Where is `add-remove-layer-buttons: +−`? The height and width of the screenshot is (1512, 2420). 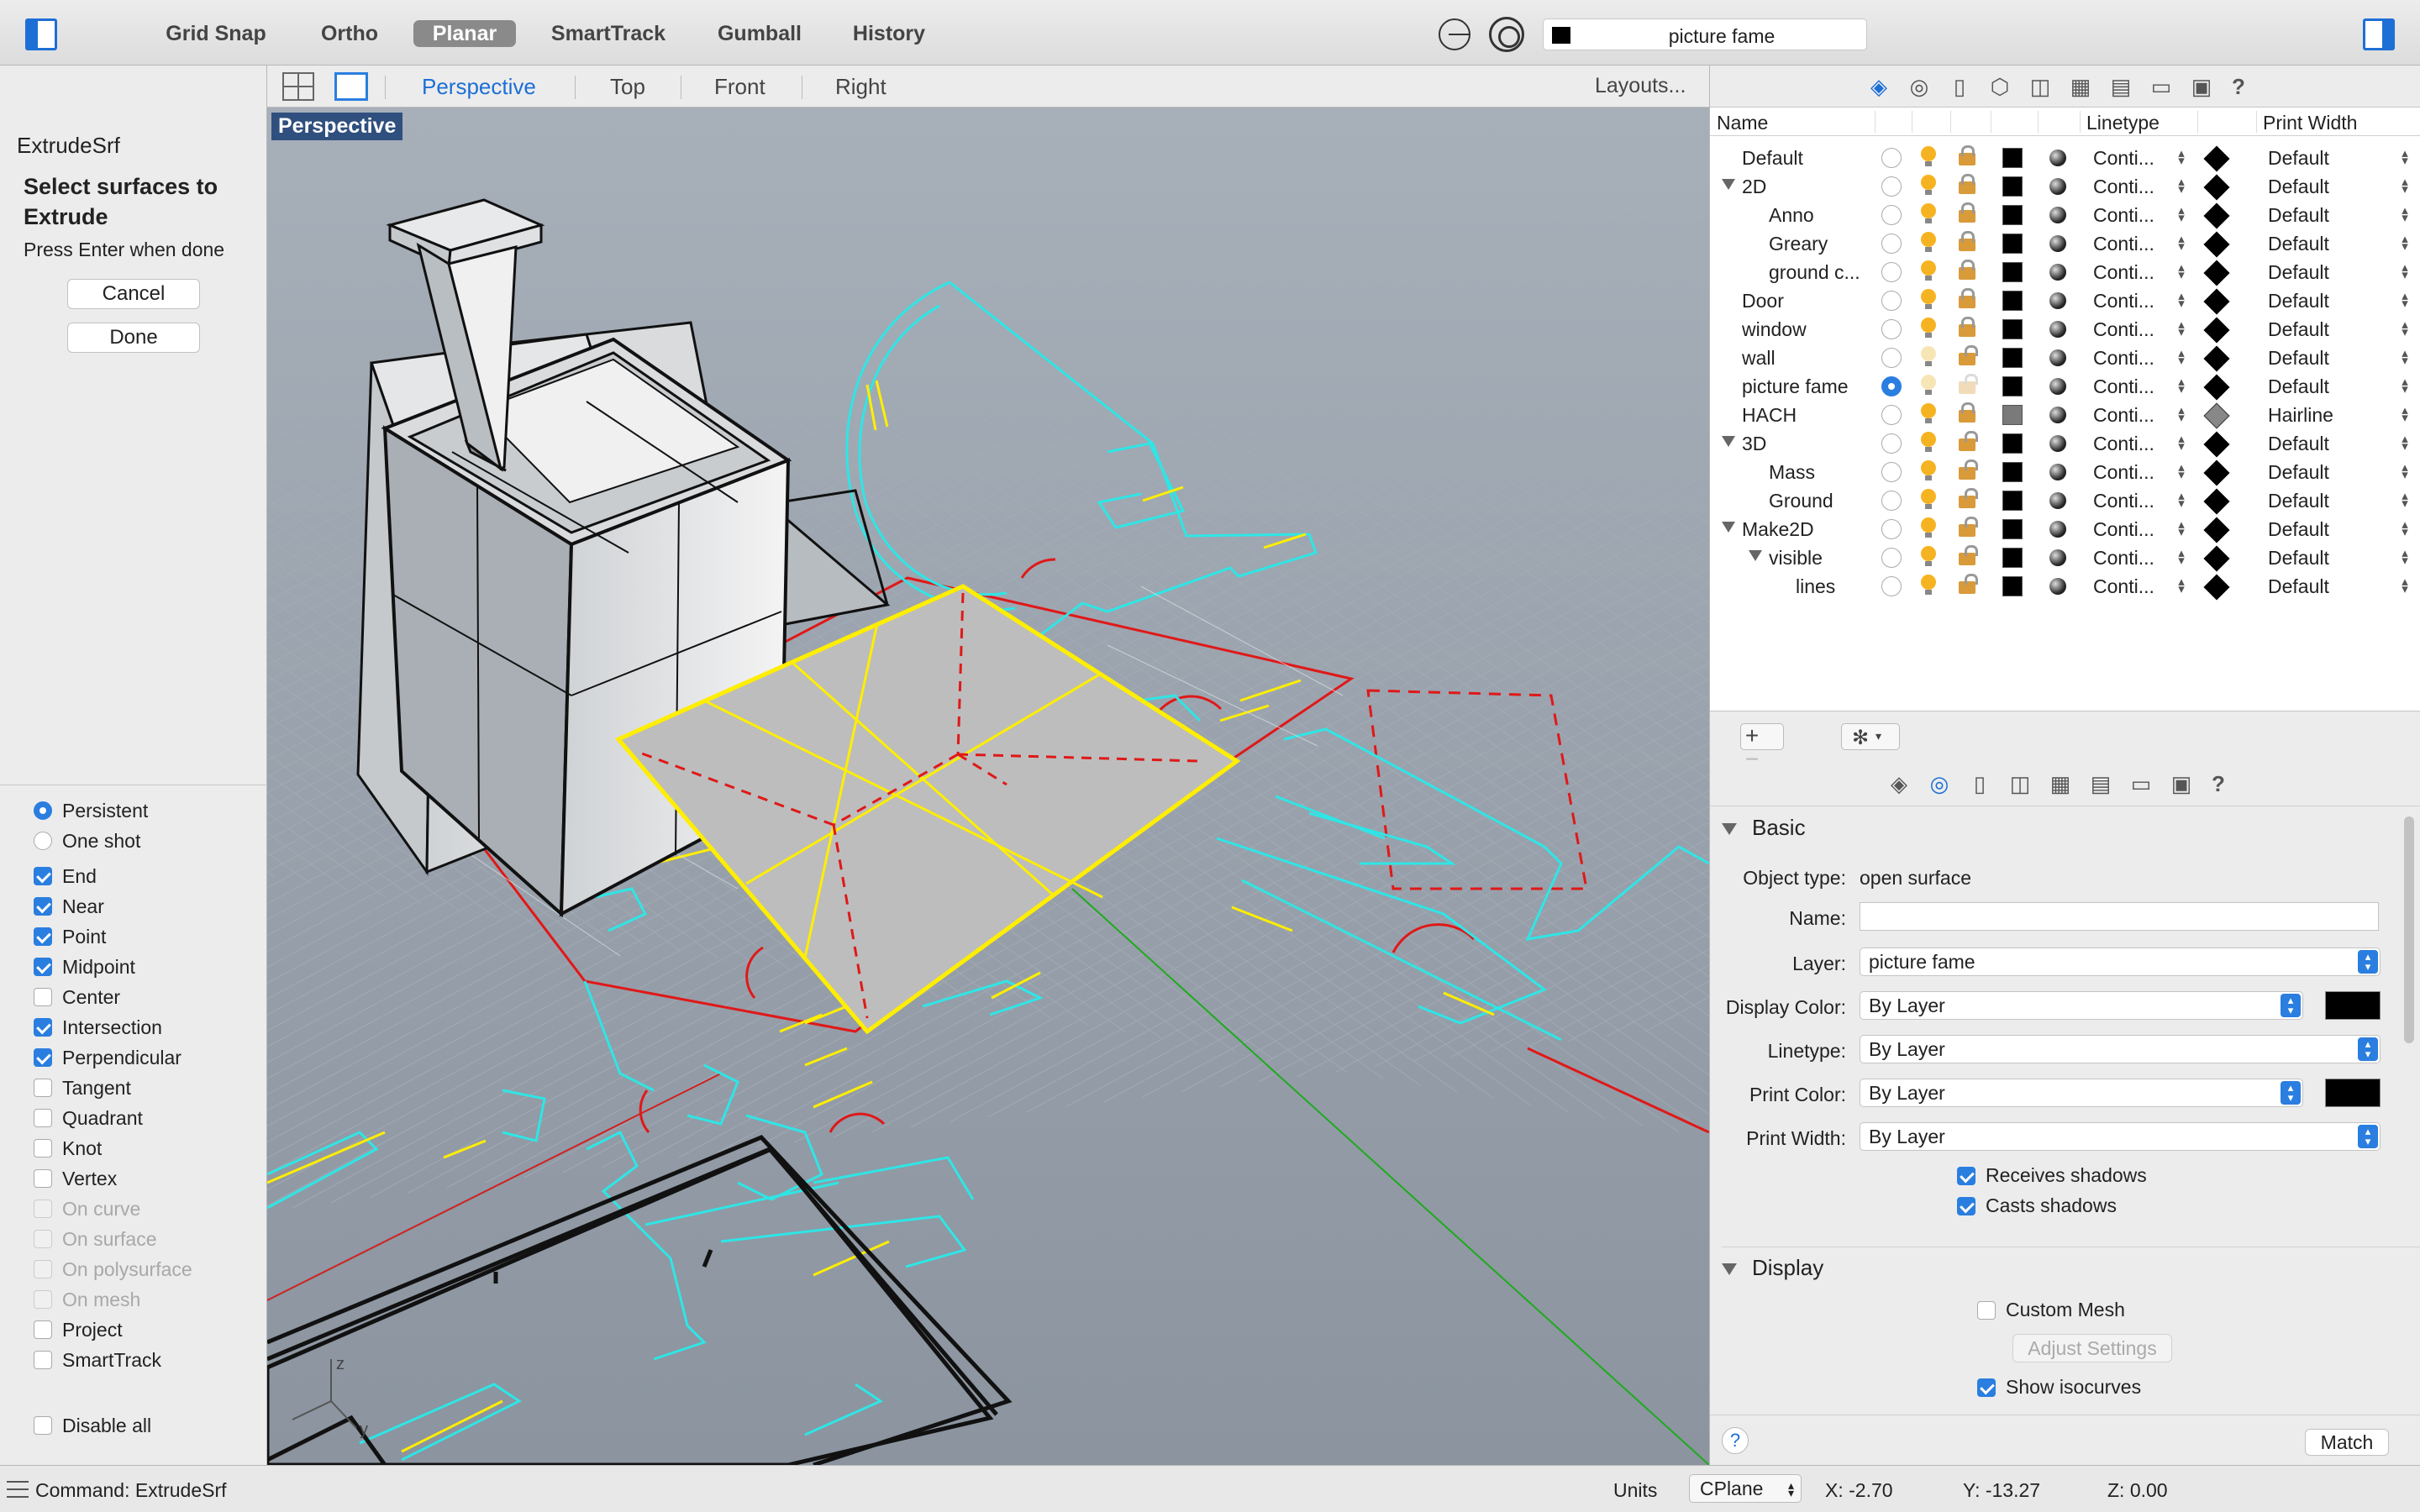 add-remove-layer-buttons: +− is located at coordinates (1762, 747).